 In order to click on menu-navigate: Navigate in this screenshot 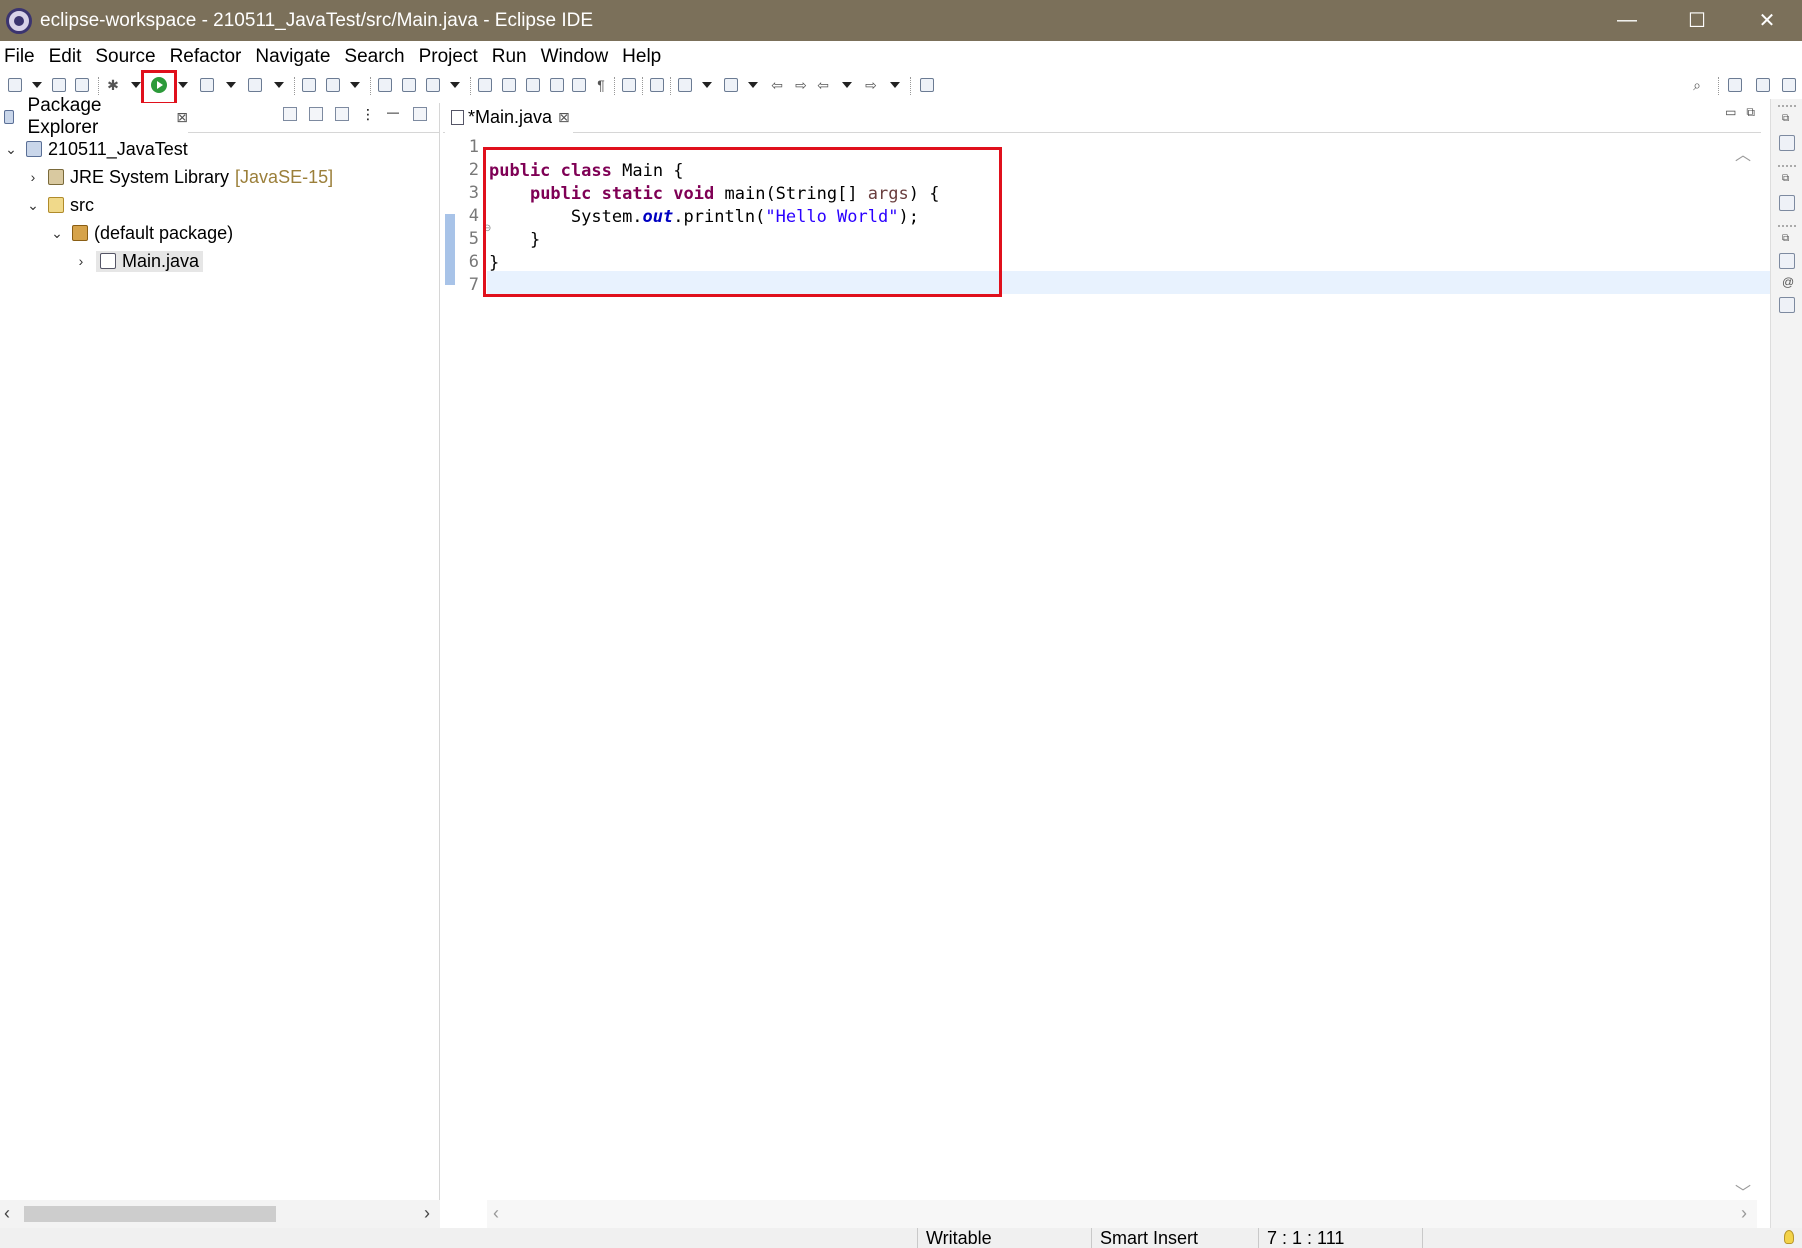, I will do `click(292, 57)`.